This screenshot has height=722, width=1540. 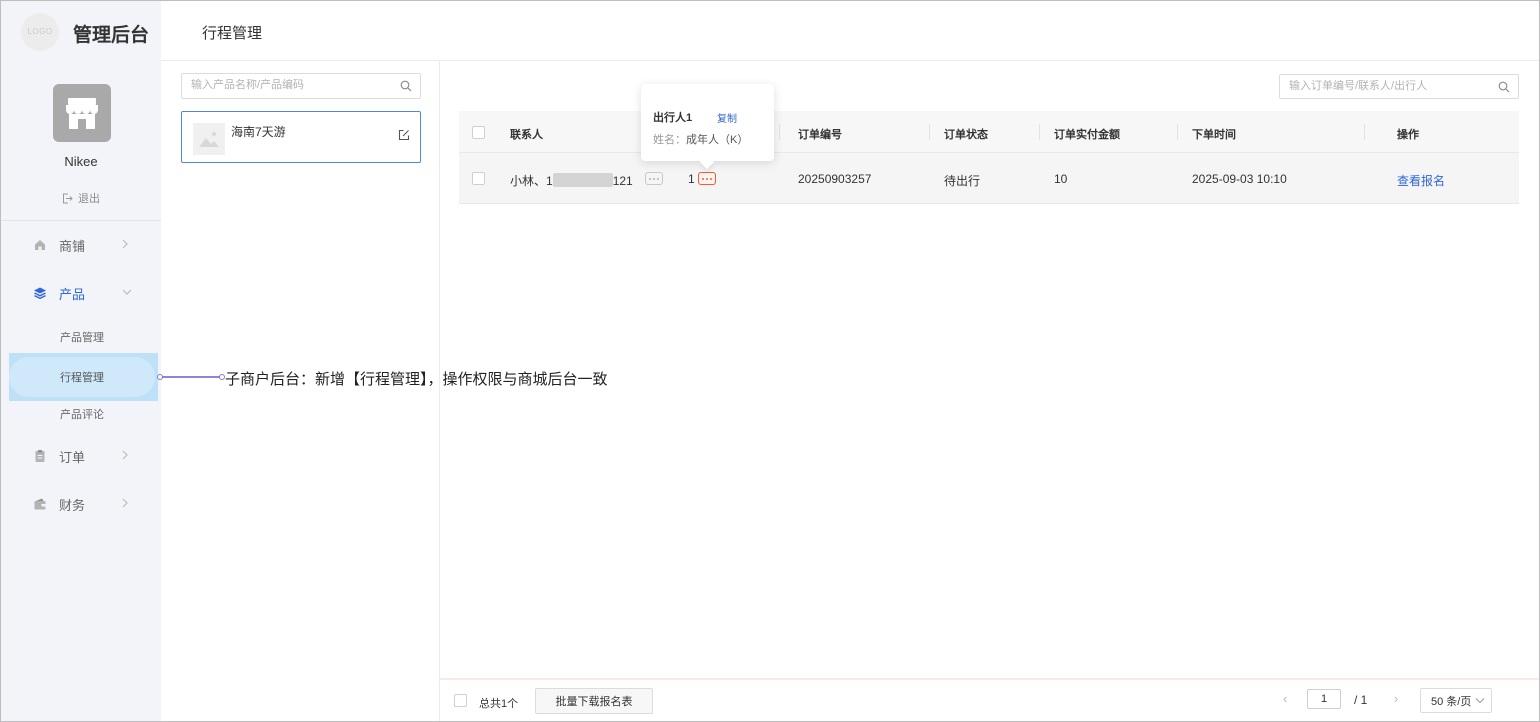 What do you see at coordinates (40, 32) in the screenshot?
I see `logo: LOGO` at bounding box center [40, 32].